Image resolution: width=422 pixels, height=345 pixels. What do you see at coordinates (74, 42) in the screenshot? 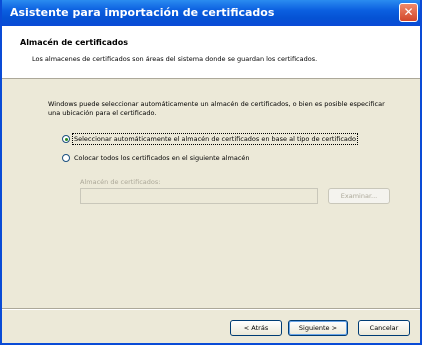
I see `page-title: Almacén de certificados` at bounding box center [74, 42].